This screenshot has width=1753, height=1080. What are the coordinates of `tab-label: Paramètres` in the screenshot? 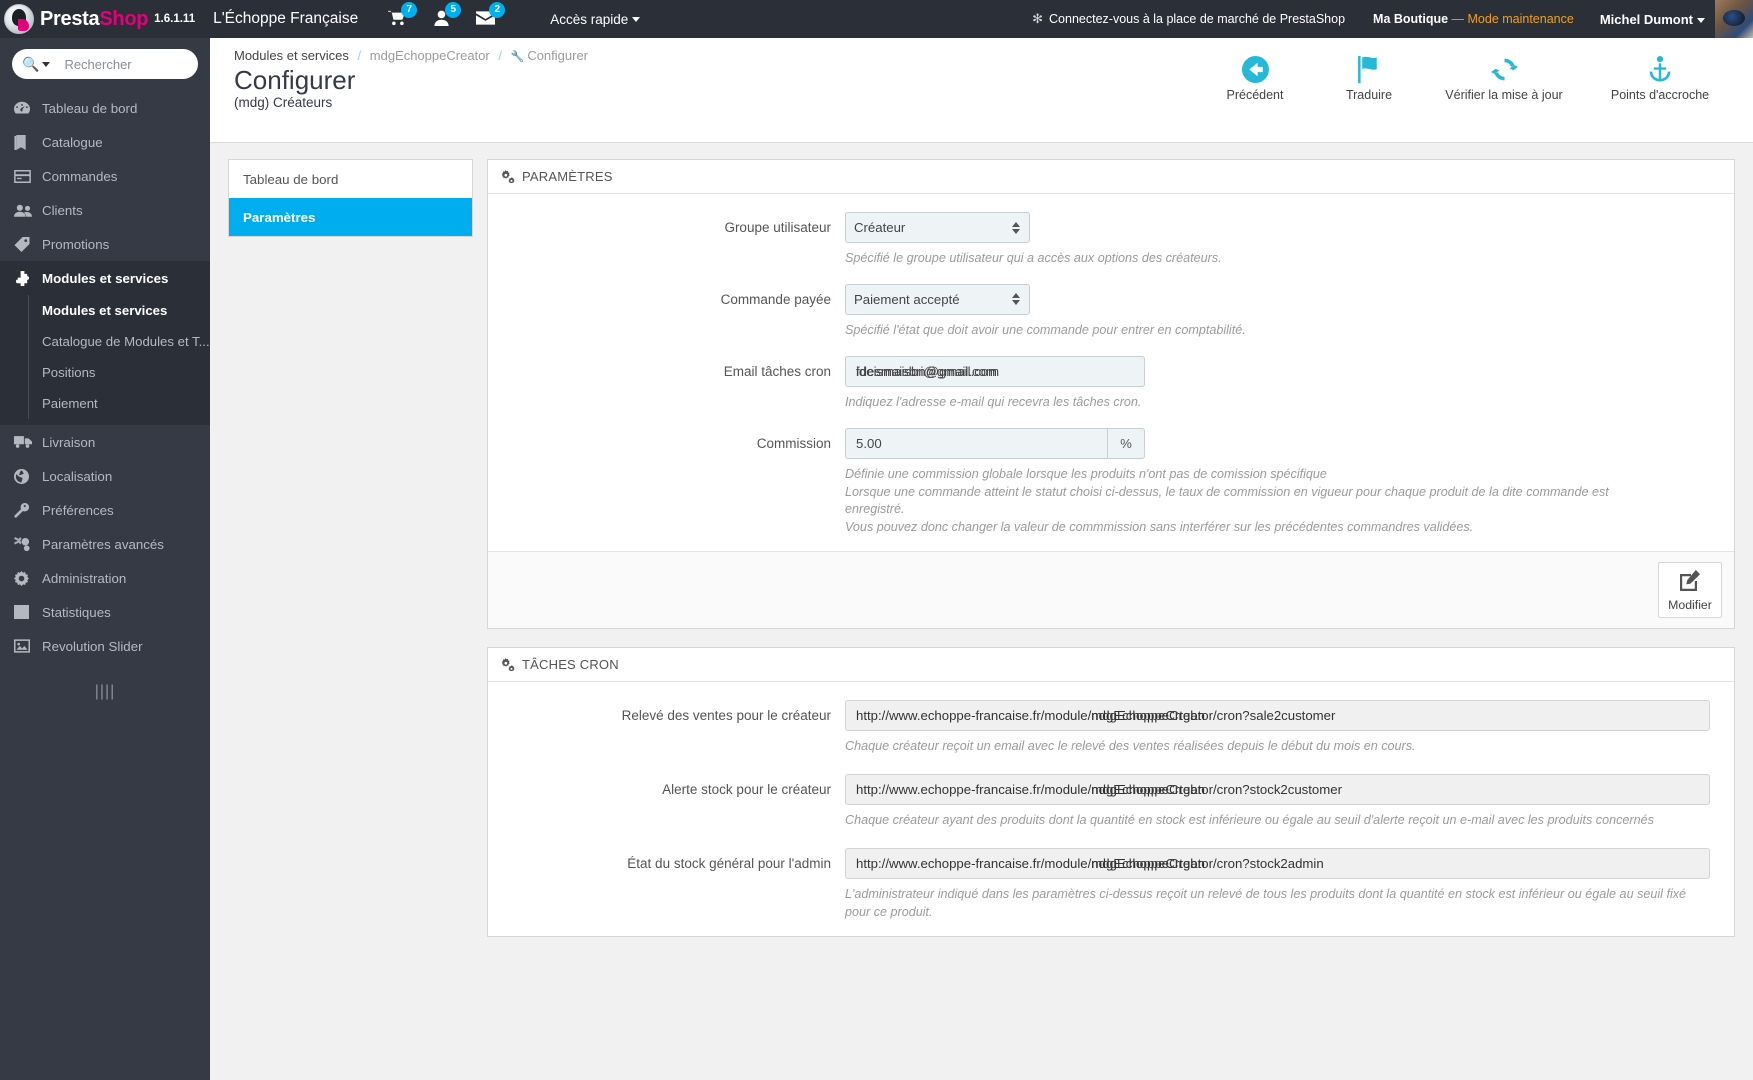 It's located at (279, 217).